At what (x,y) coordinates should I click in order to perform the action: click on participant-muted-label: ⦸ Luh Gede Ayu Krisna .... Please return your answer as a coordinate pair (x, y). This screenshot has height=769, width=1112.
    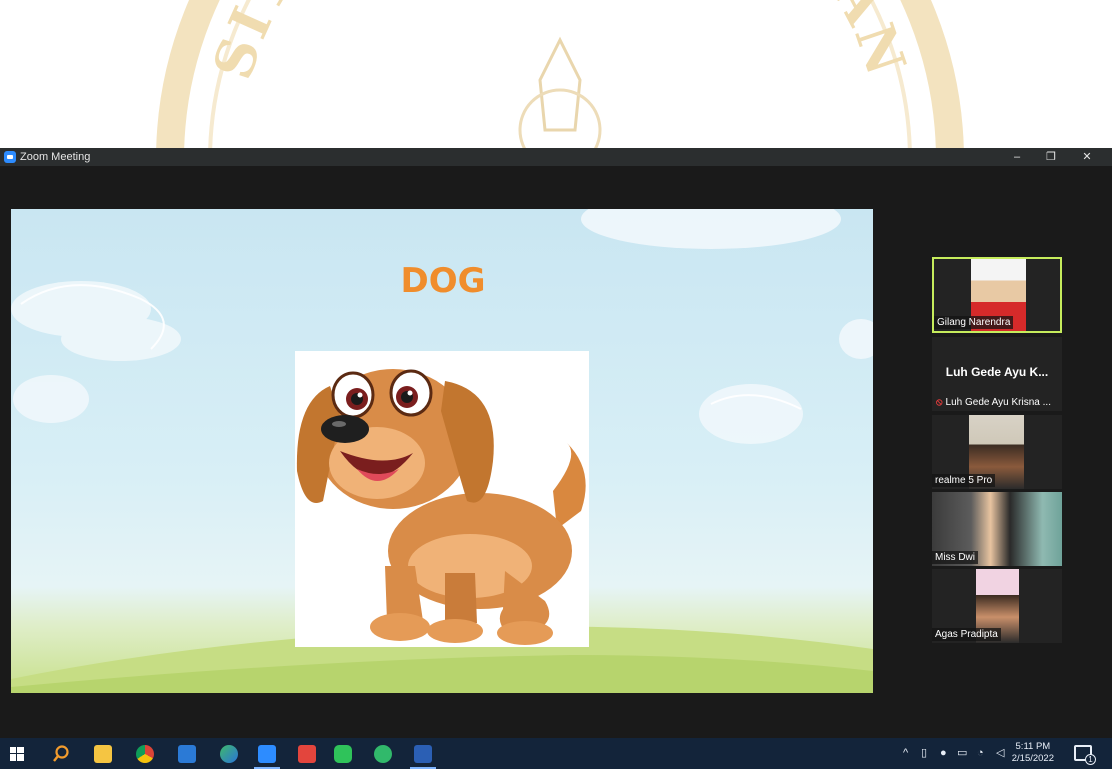
    Looking at the image, I should click on (993, 402).